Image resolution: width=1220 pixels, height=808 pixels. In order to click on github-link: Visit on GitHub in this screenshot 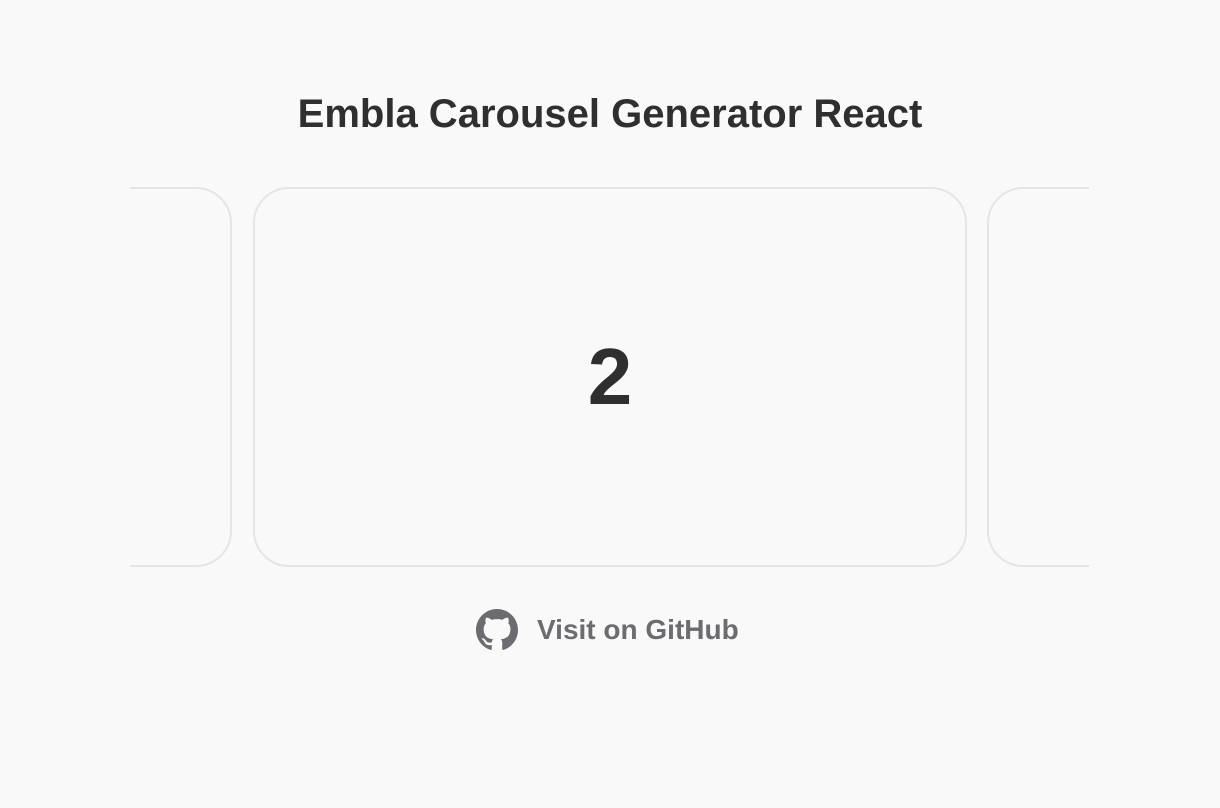, I will do `click(607, 630)`.